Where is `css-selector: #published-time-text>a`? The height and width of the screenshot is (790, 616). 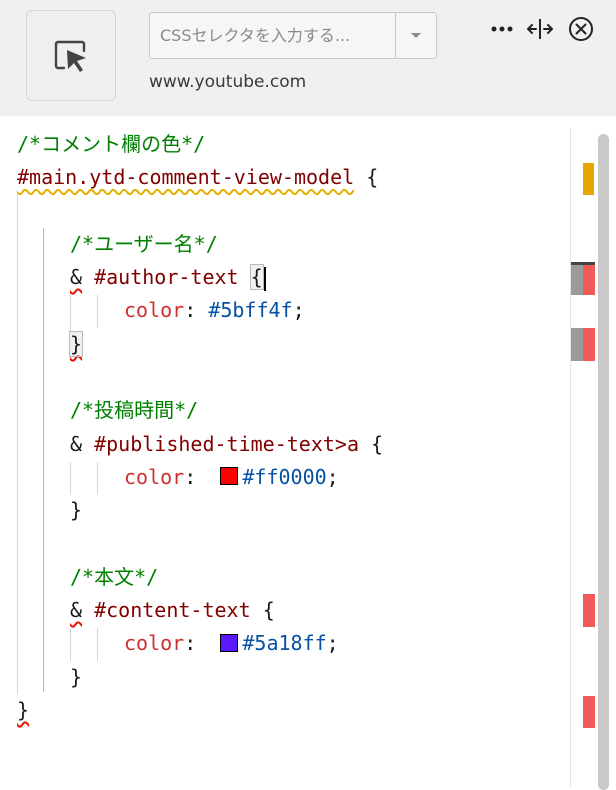 css-selector: #published-time-text>a is located at coordinates (226, 443).